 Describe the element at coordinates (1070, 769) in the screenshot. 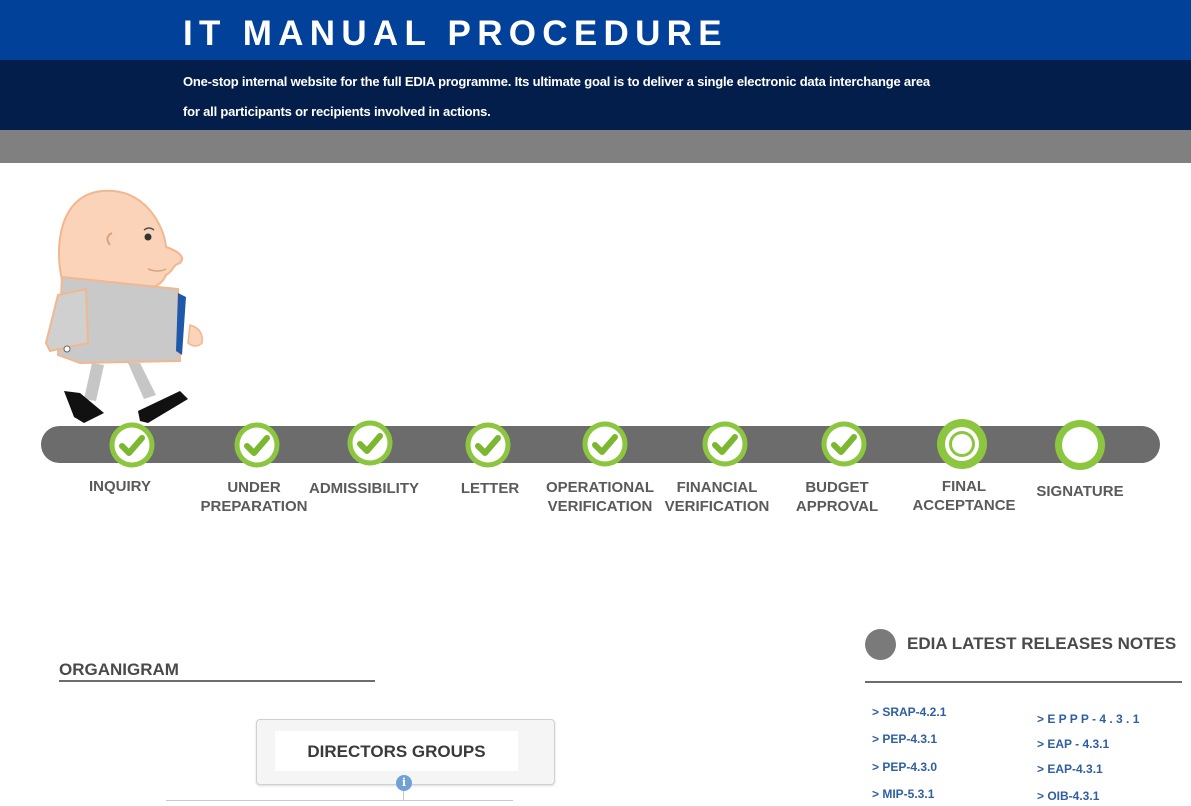

I see `release-link-eap-4-3-1-b: > EAP-4.3.1` at that location.